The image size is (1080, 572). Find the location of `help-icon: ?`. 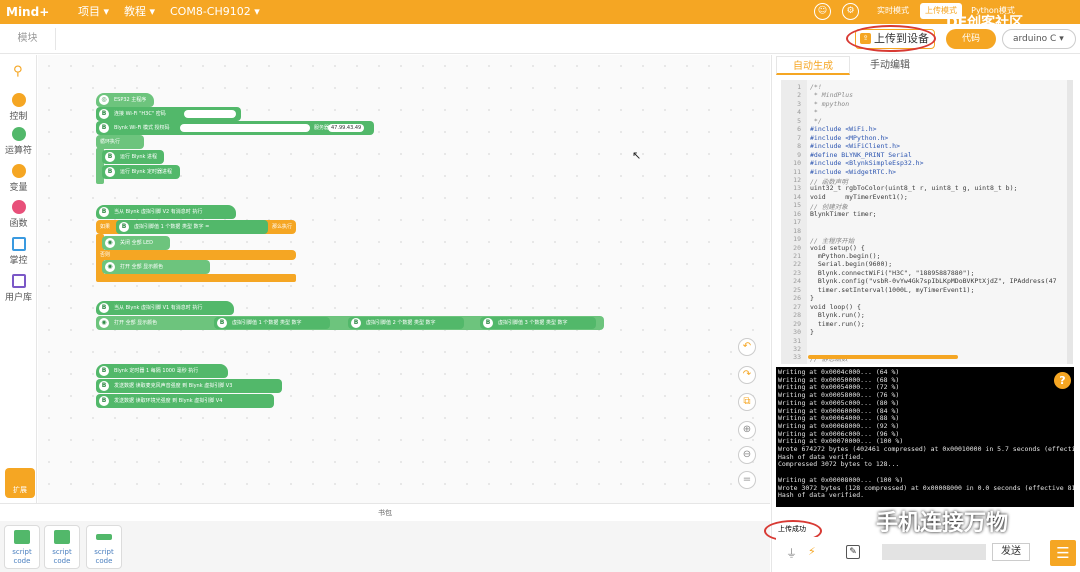

help-icon: ? is located at coordinates (1062, 380).